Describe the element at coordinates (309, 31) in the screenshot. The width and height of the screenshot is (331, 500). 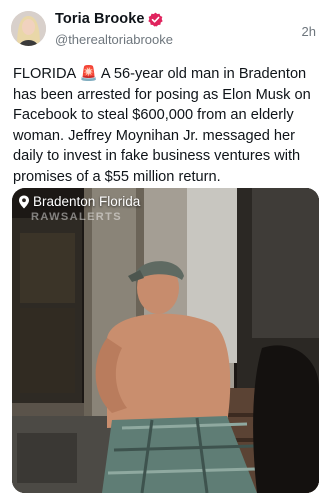
I see `post-timestamp: 2h` at that location.